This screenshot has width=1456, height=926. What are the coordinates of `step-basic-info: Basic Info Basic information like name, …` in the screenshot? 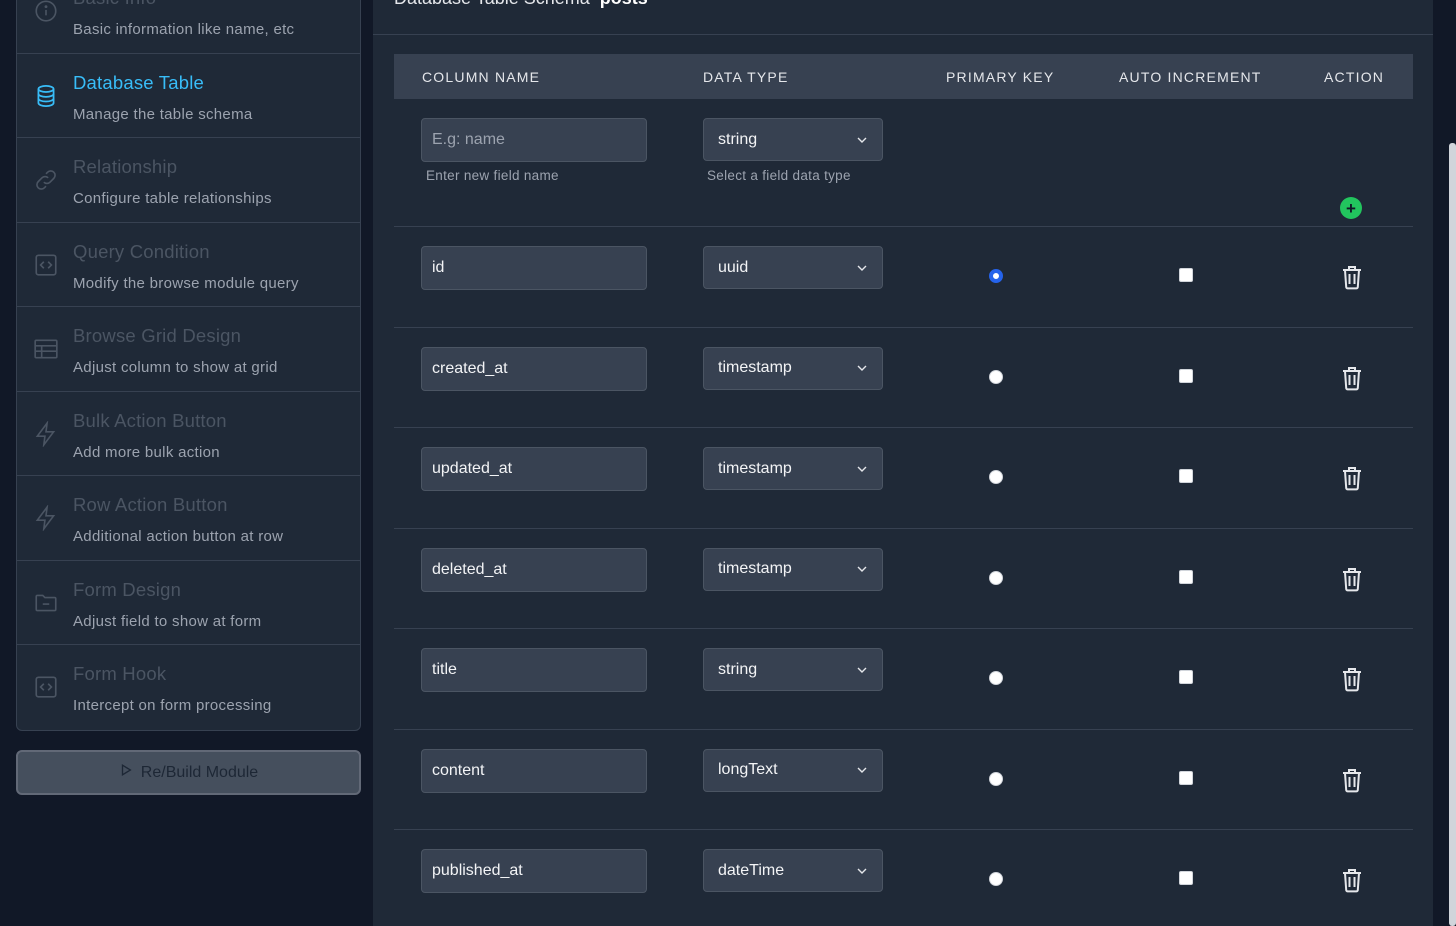 It's located at (188, 27).